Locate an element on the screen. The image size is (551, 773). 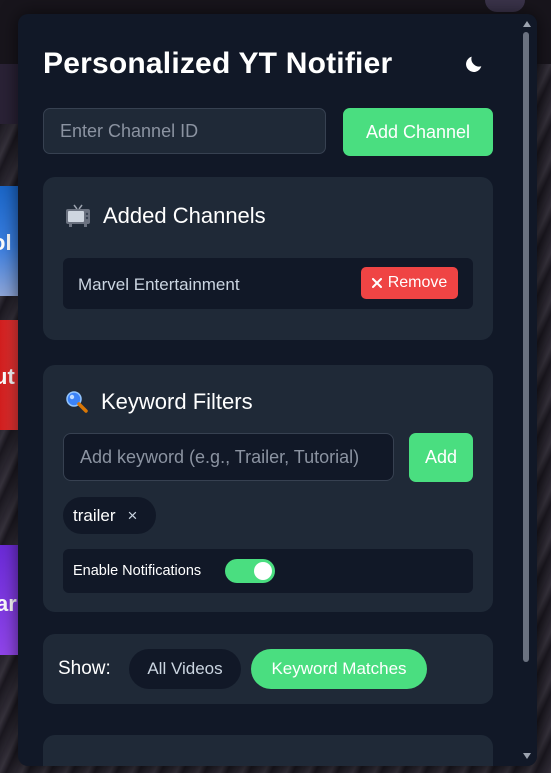
thumbnail-text: ut is located at coordinates (7, 376).